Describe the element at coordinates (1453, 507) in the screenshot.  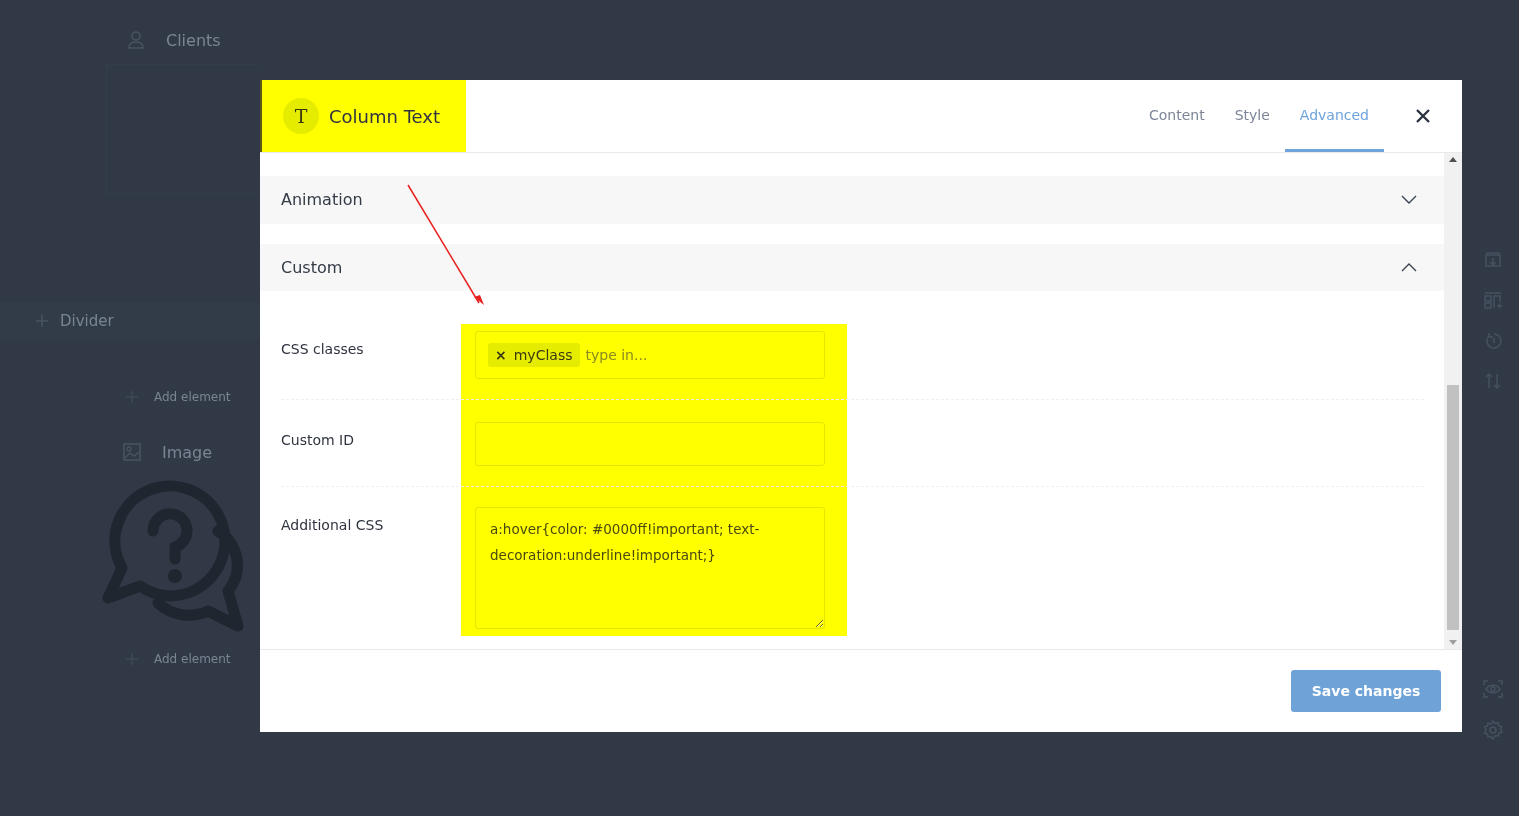
I see `scroll-thumb` at that location.